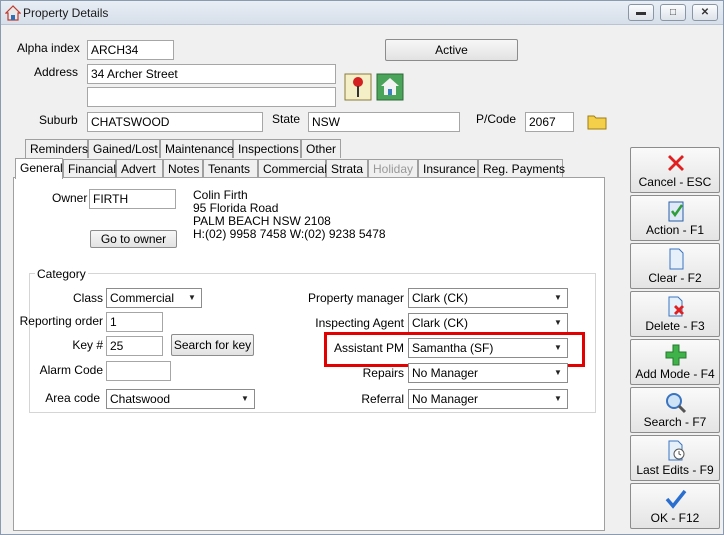 The width and height of the screenshot is (724, 535). What do you see at coordinates (496, 119) in the screenshot?
I see `postcode-label: P/Code` at bounding box center [496, 119].